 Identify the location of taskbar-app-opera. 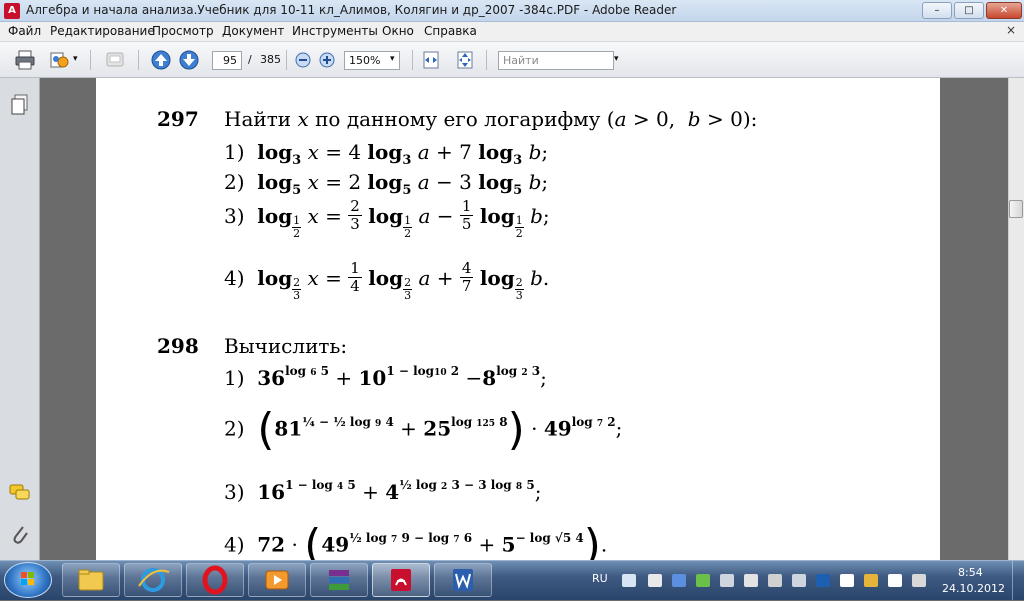
(215, 580).